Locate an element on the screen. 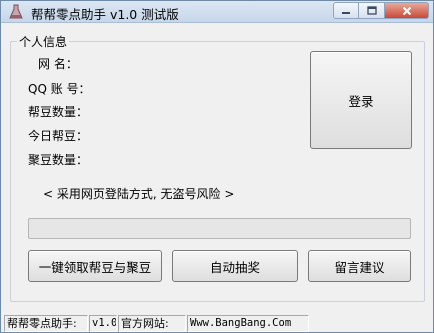  judou-count-label: 聚豆数量： is located at coordinates (58, 160).